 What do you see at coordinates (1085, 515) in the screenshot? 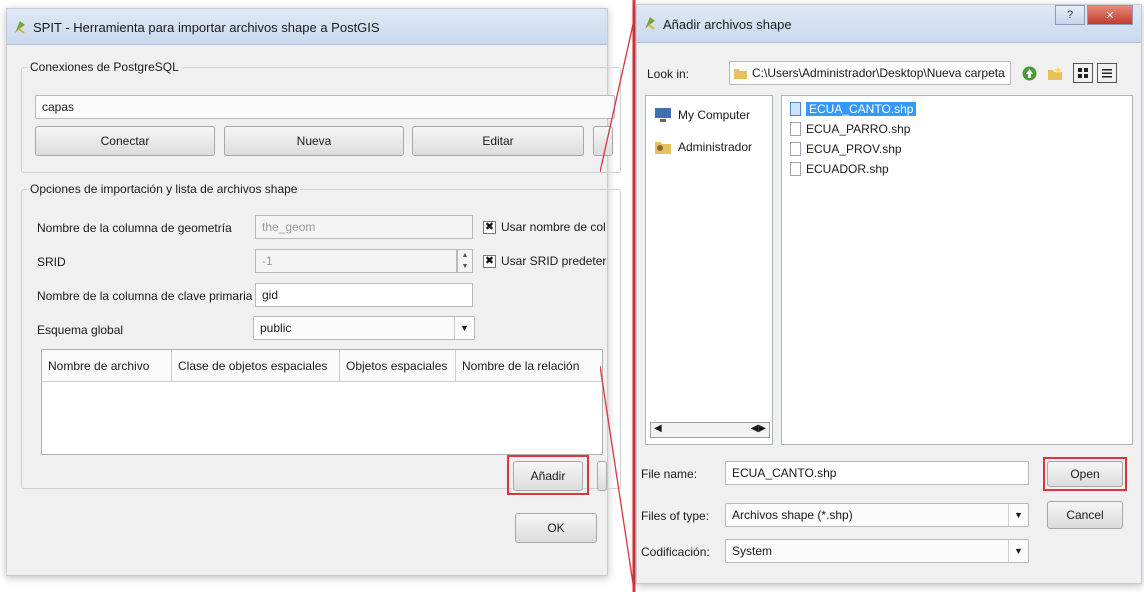
I see `cancel-button: Cancel` at bounding box center [1085, 515].